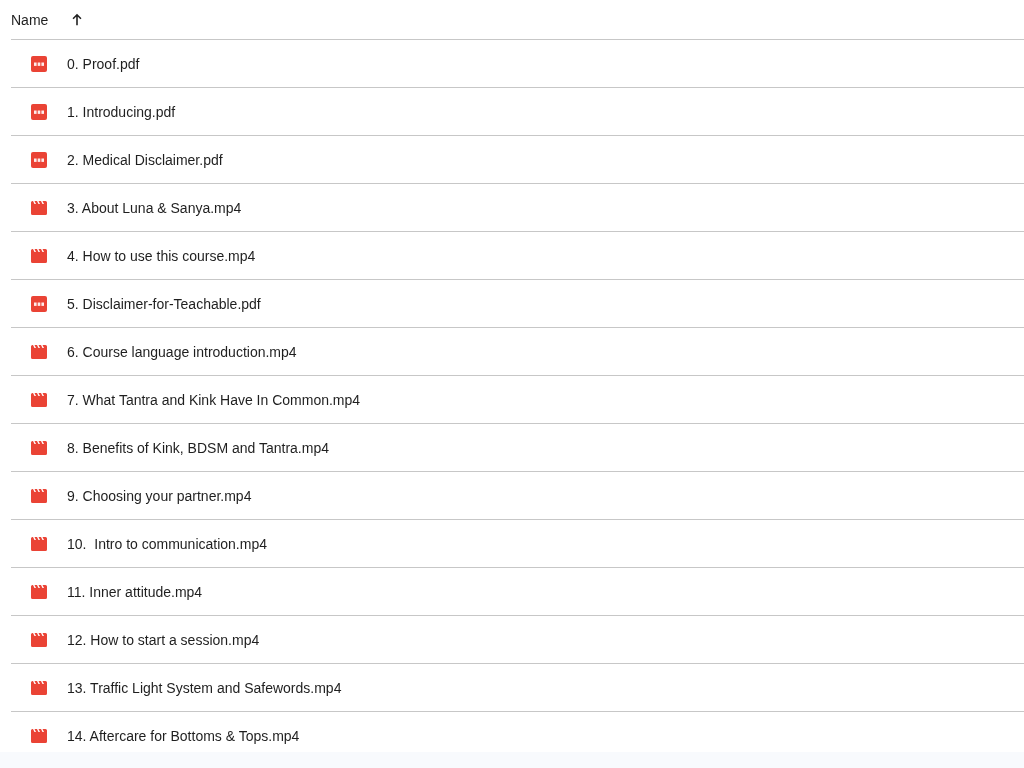 This screenshot has height=768, width=1024. Describe the element at coordinates (145, 159) in the screenshot. I see `file-name: 2. Medical Disclaimer.pdf` at that location.